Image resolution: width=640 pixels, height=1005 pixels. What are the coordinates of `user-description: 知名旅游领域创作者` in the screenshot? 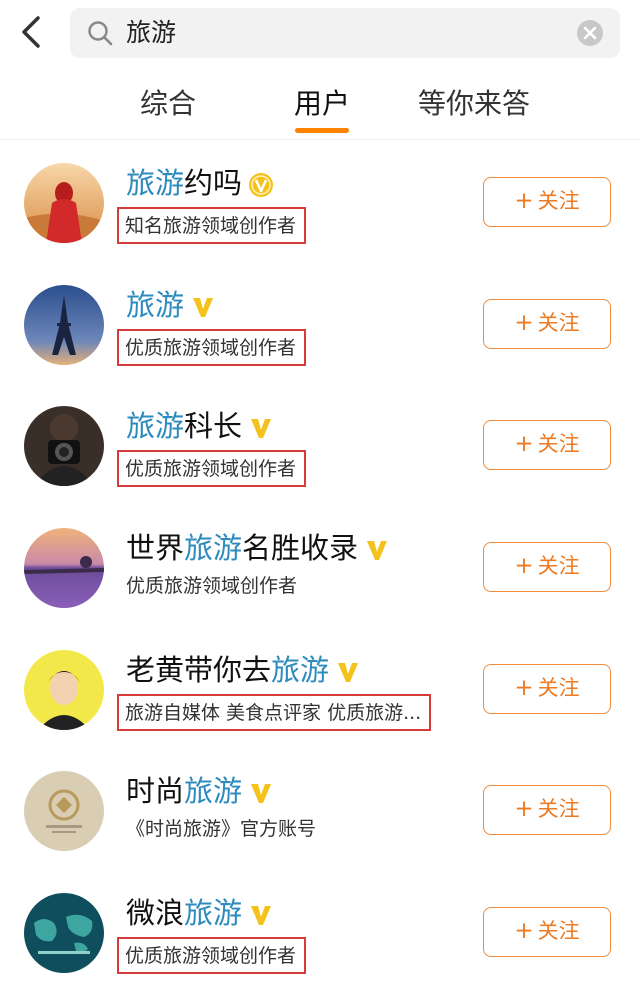 It's located at (212, 225).